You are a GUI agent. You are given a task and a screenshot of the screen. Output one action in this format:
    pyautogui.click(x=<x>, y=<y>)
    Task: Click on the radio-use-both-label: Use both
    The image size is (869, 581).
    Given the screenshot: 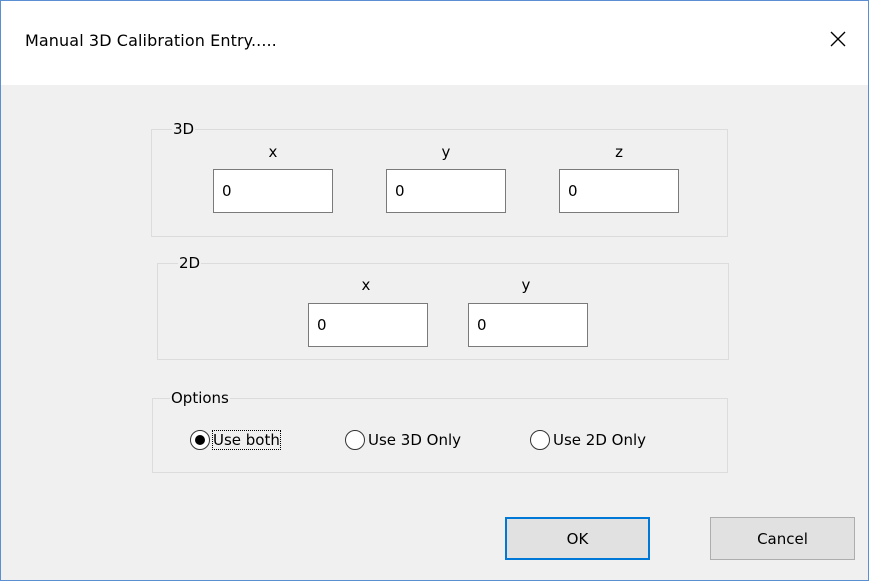 What is the action you would take?
    pyautogui.click(x=246, y=440)
    